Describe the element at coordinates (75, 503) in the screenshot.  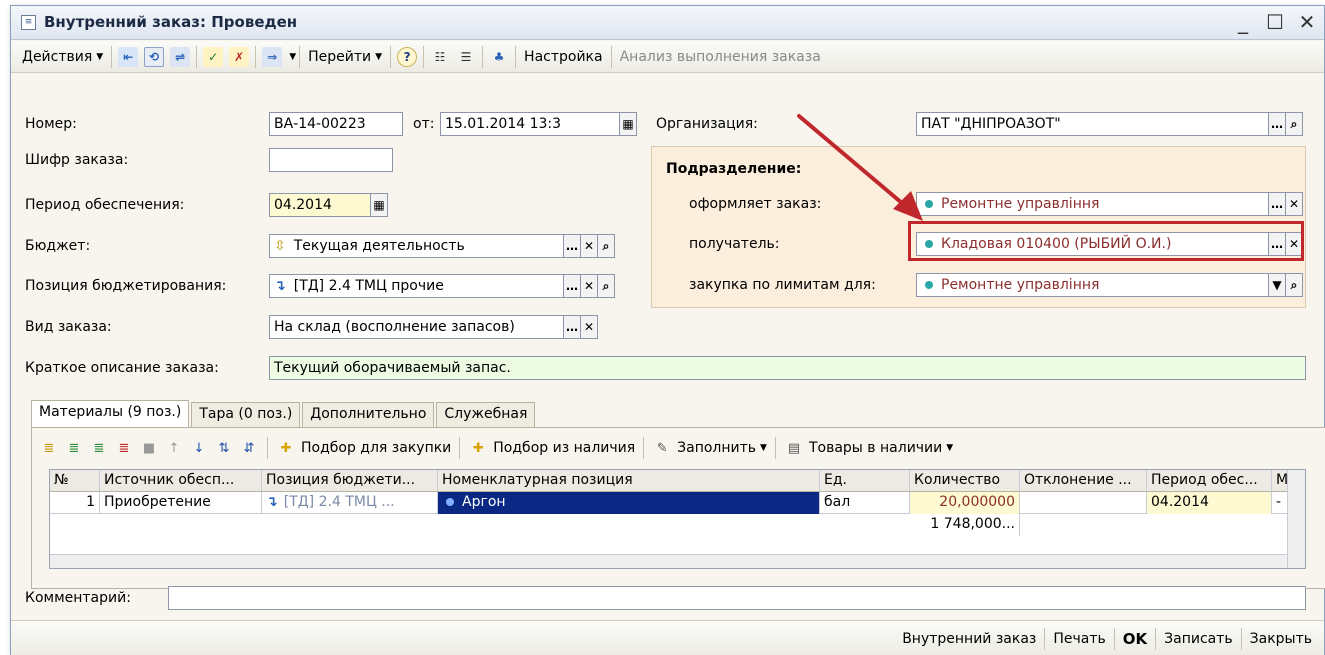
I see `row-number: 1` at that location.